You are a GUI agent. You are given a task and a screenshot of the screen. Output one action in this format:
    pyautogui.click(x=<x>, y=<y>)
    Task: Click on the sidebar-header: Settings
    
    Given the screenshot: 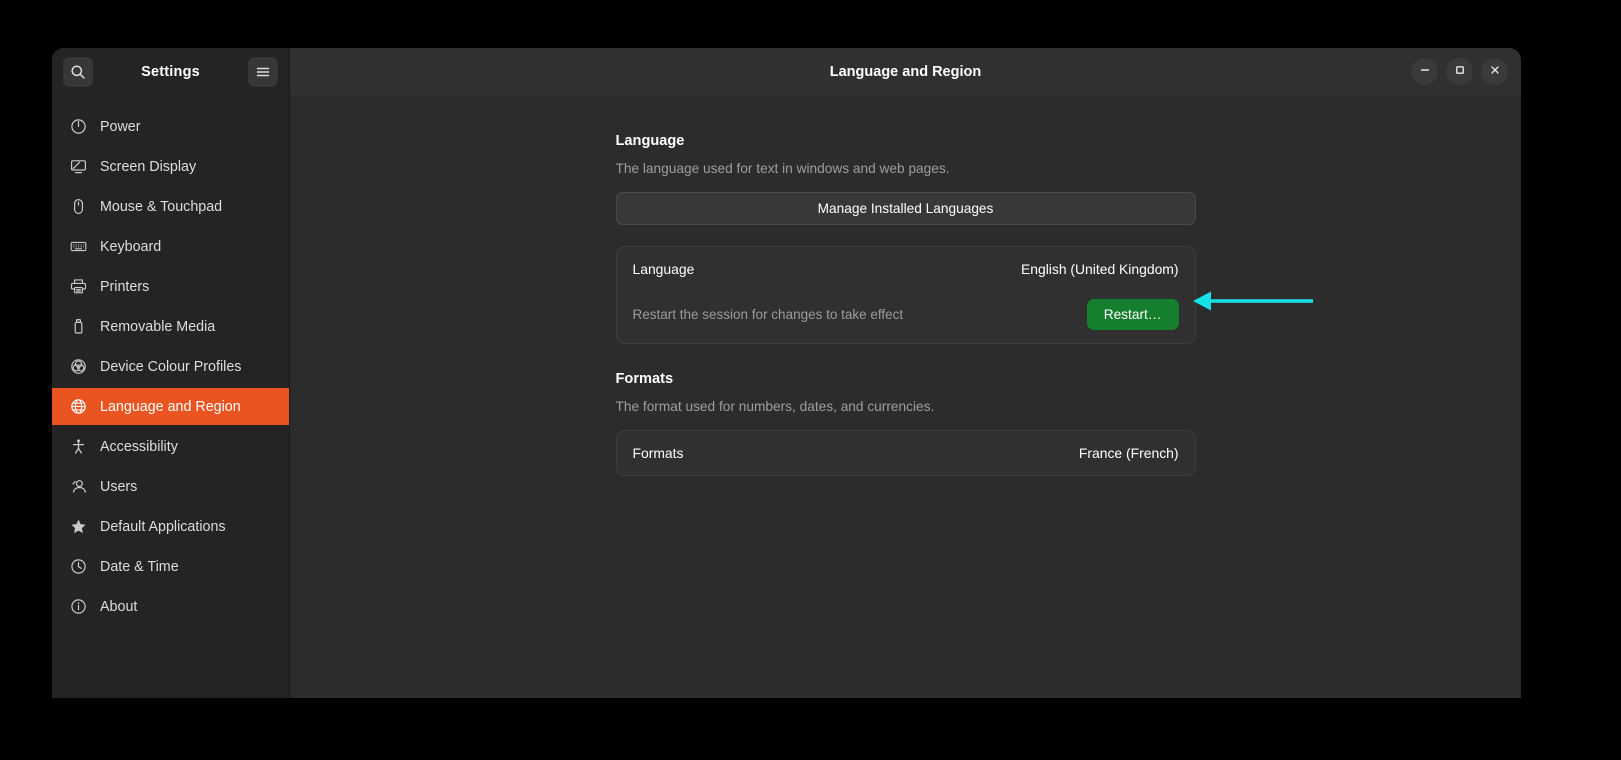 What is the action you would take?
    pyautogui.click(x=171, y=71)
    